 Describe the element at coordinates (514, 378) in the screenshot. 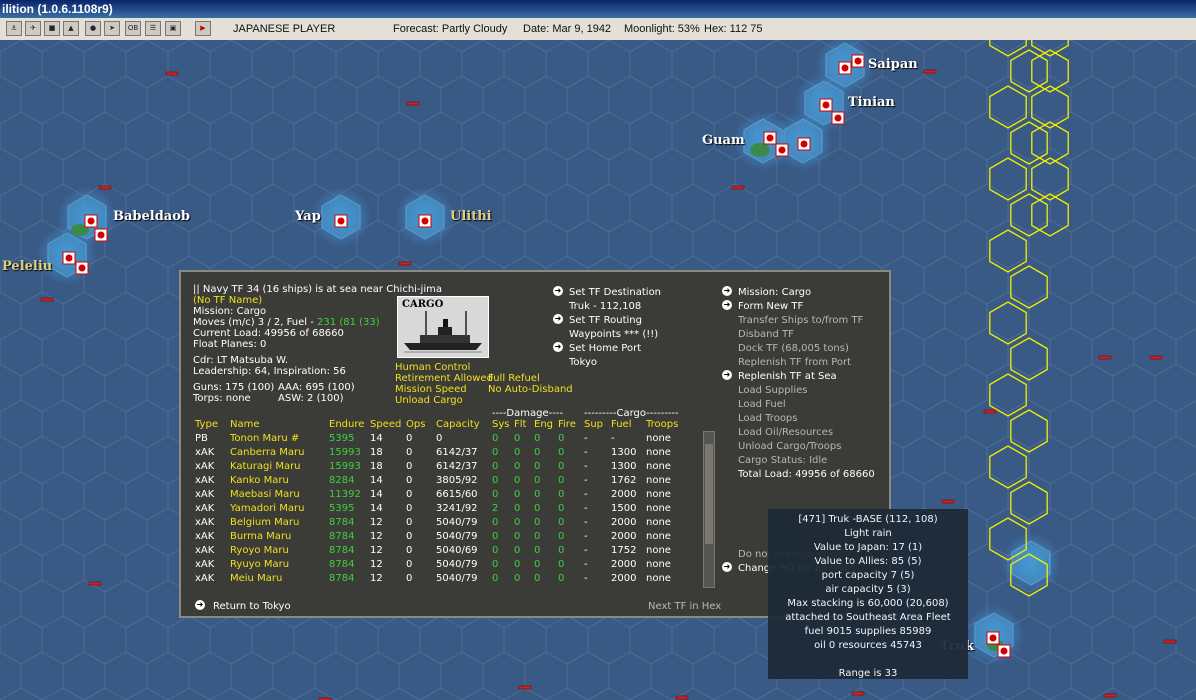

I see `full-refuel-toggle: Full Refuel` at that location.